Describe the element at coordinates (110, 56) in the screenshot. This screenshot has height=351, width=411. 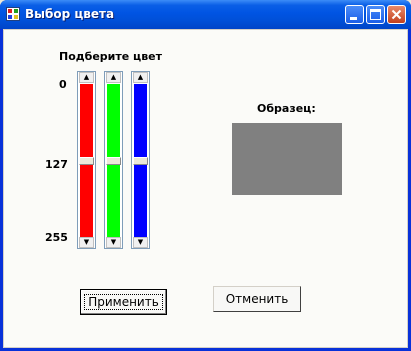
I see `picker-heading: Подберите цвет` at that location.